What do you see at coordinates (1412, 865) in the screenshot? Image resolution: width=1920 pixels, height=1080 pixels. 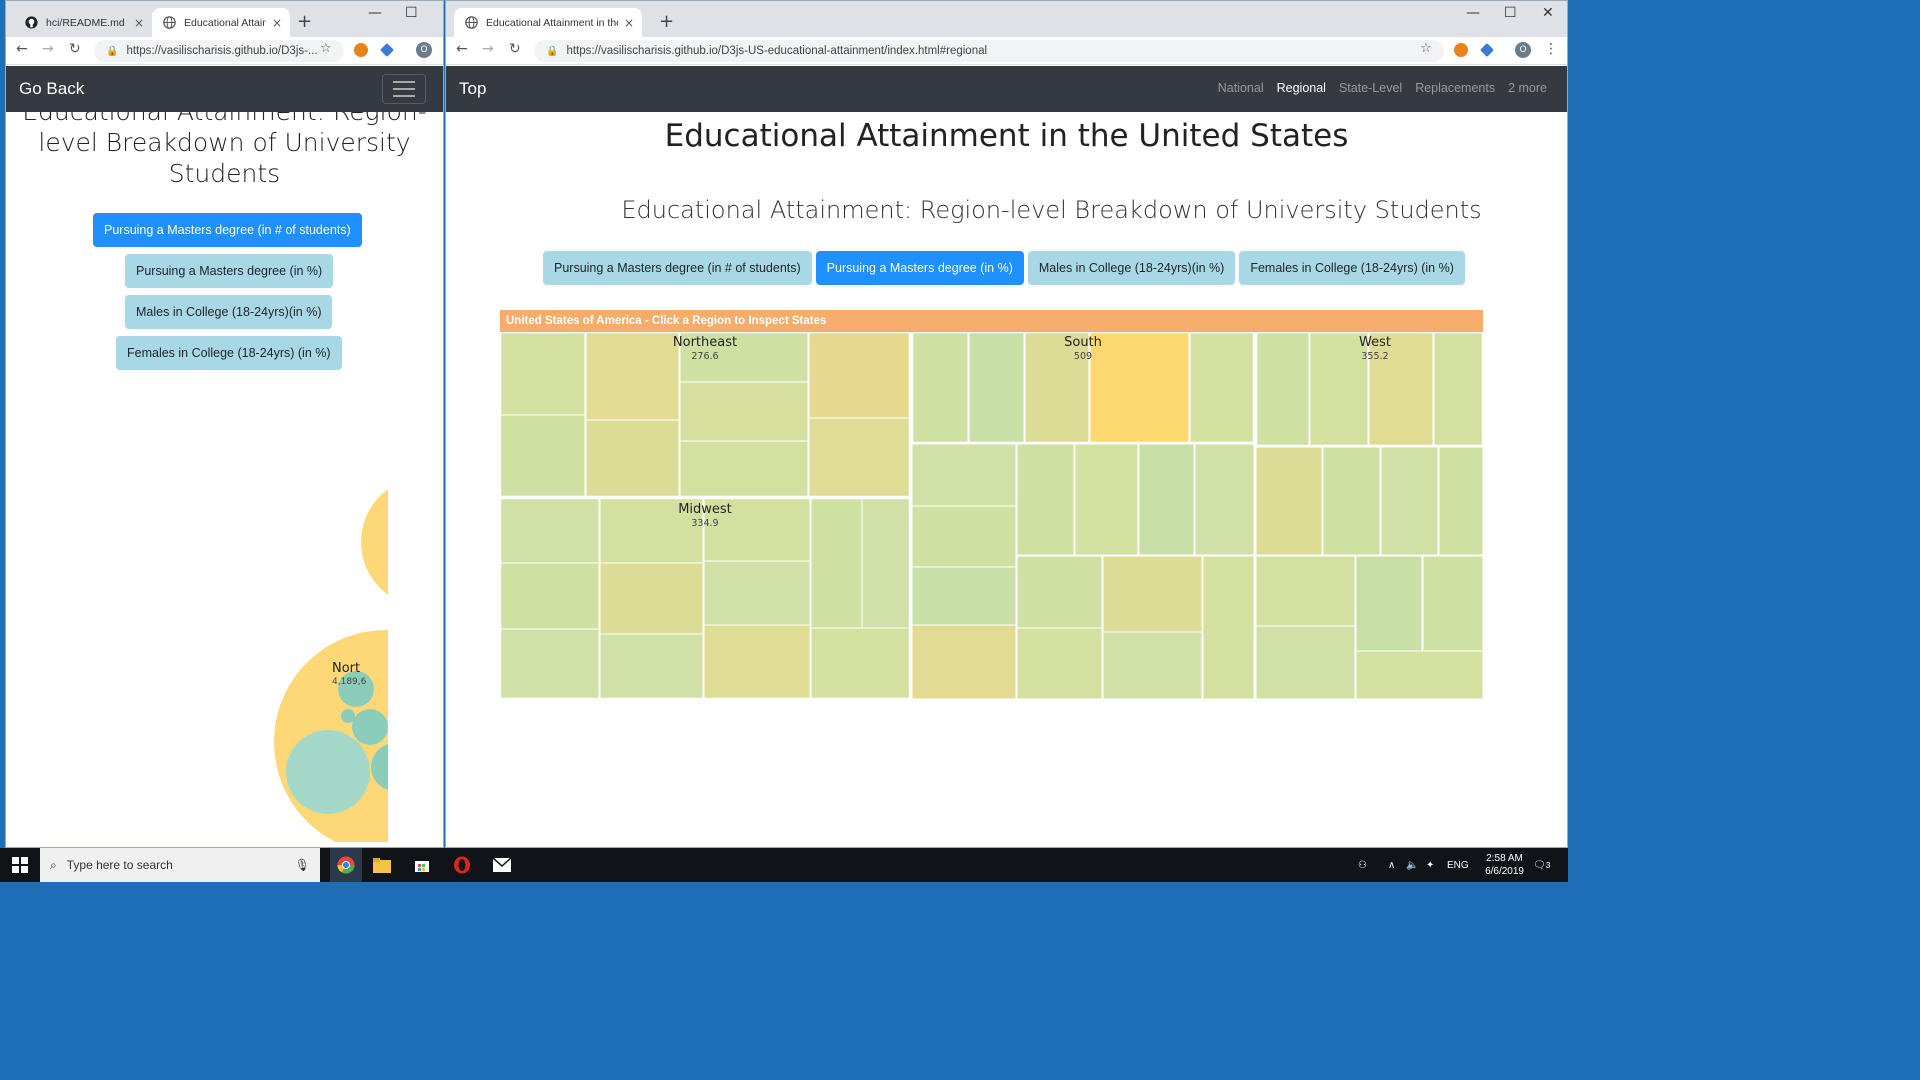 I see `volume-icon: 🔈` at bounding box center [1412, 865].